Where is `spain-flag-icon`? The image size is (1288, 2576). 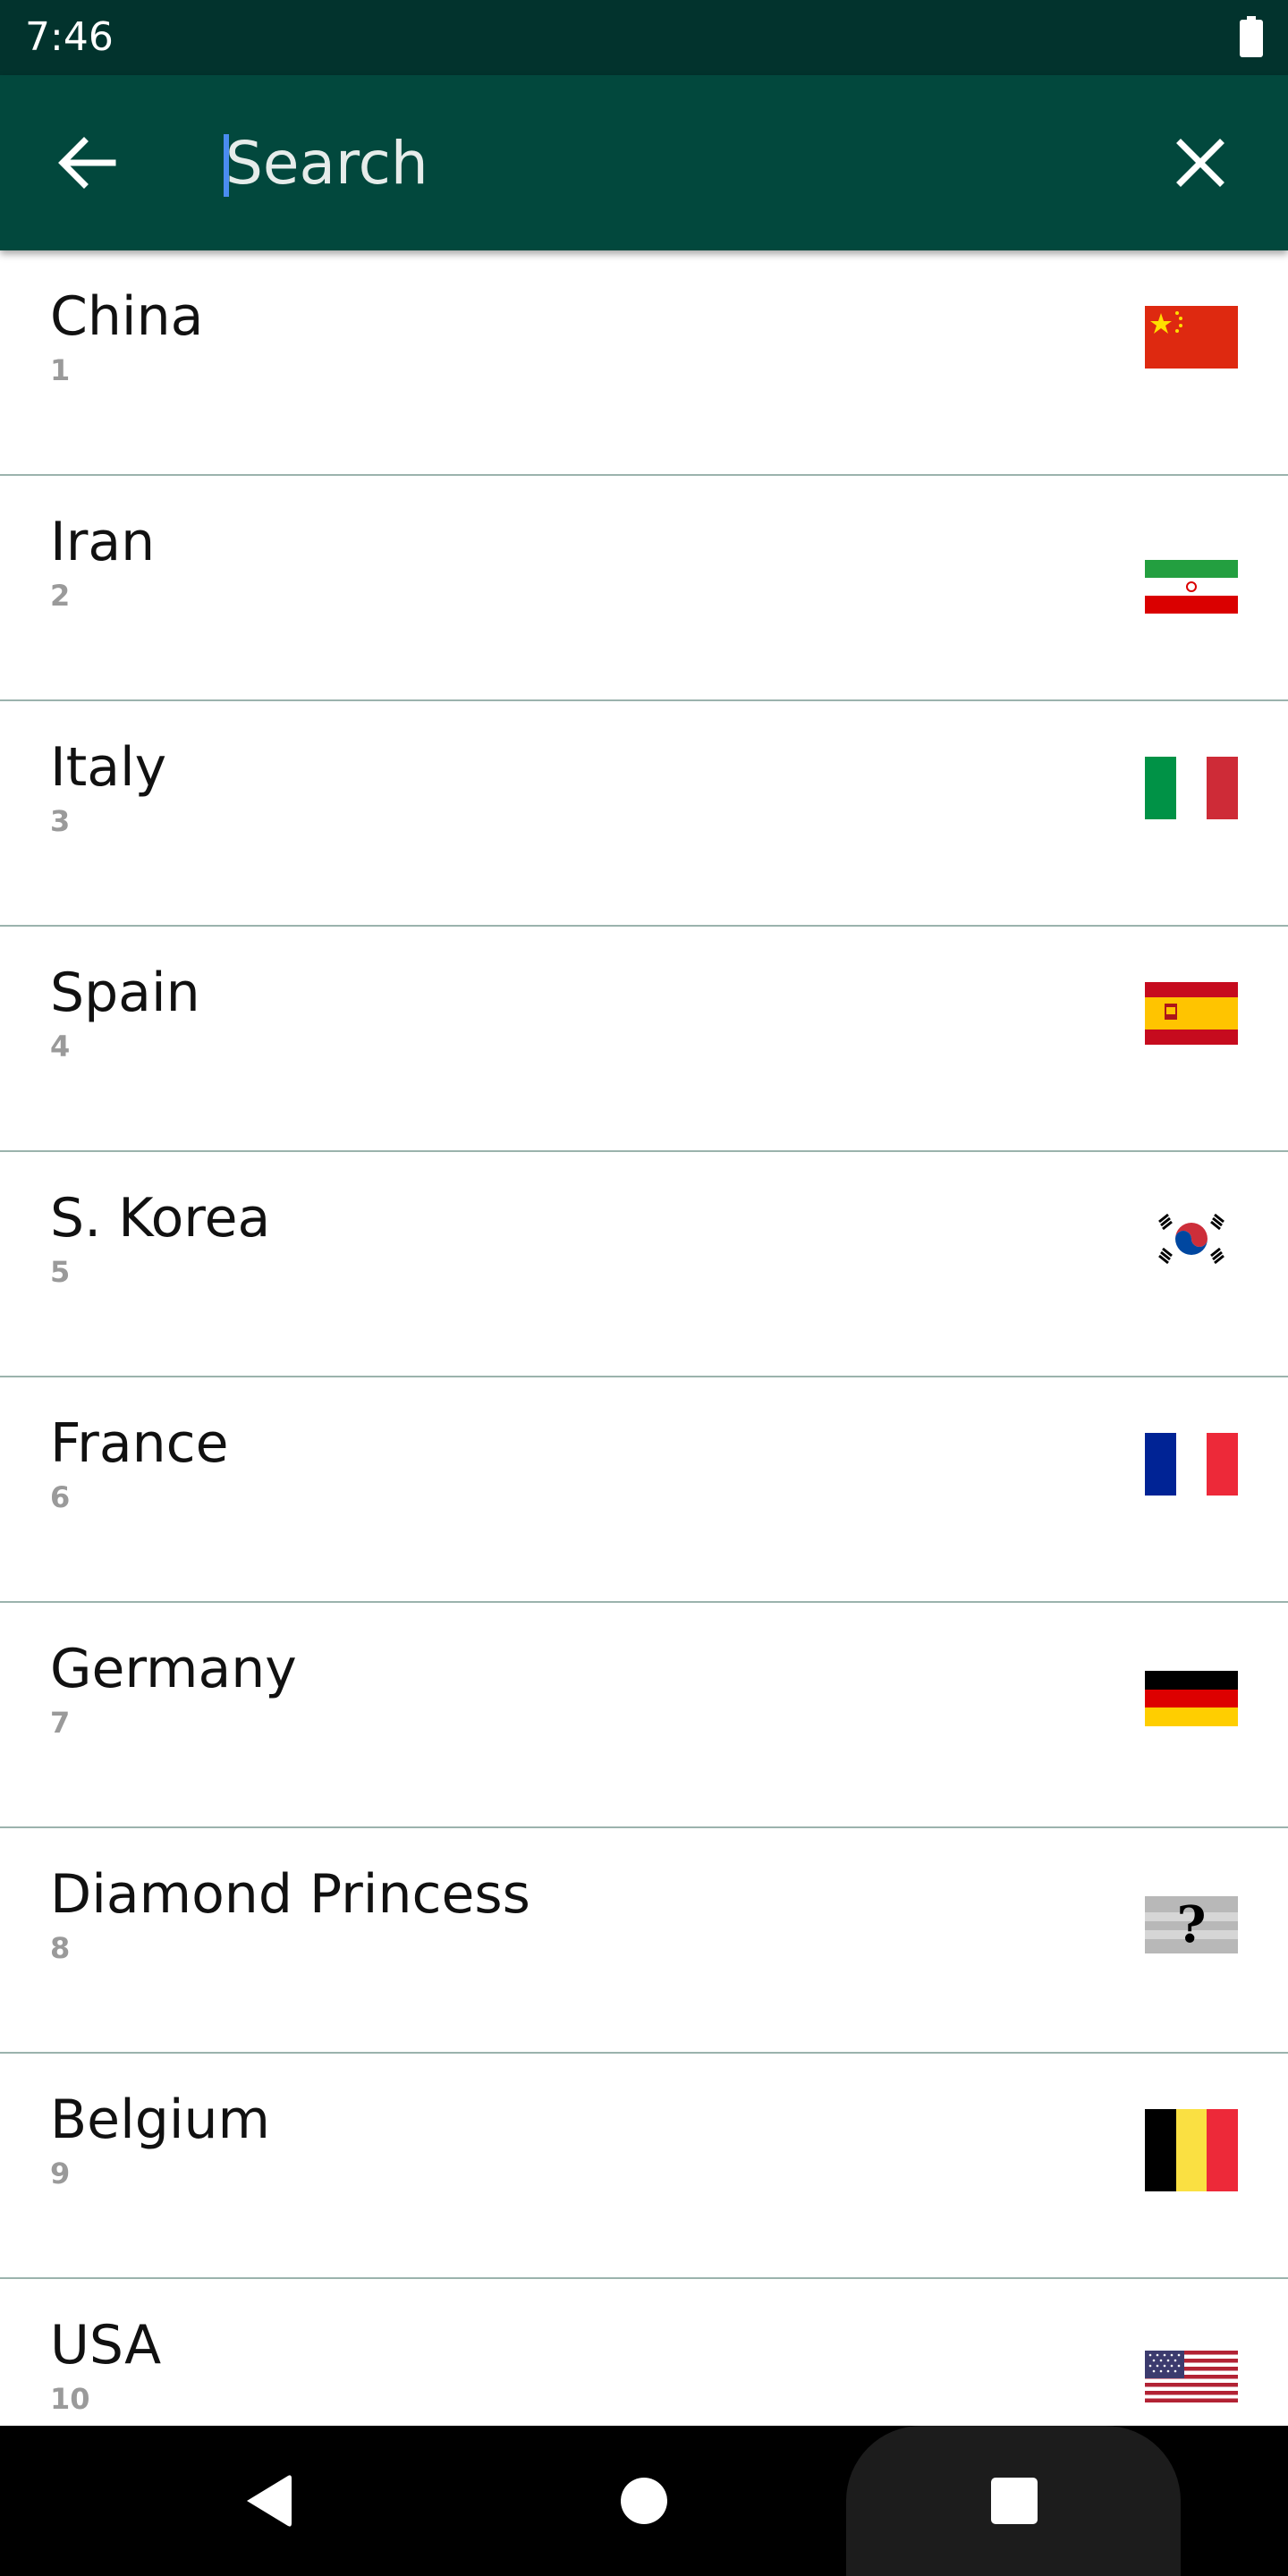
spain-flag-icon is located at coordinates (1191, 1013).